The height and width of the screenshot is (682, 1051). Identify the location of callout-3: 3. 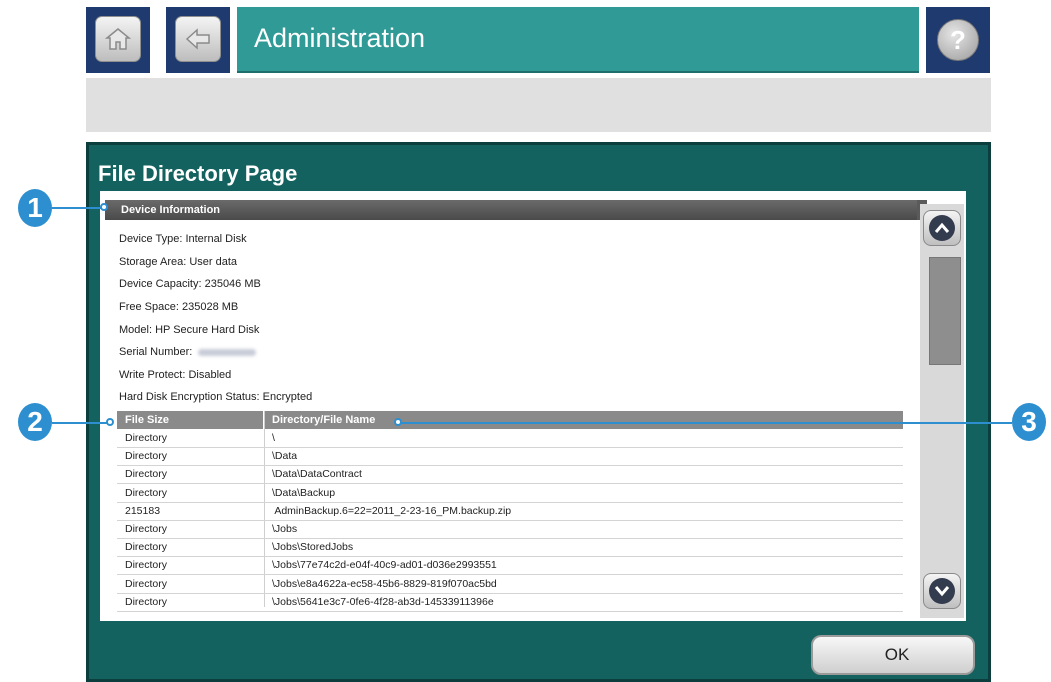
(1029, 422).